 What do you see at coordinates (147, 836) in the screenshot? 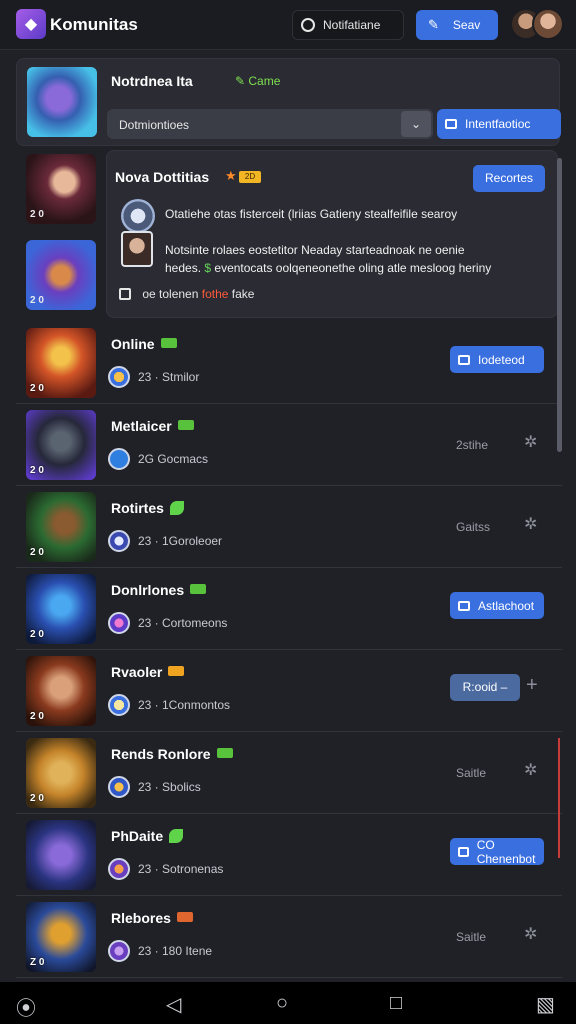
I see `list-item-name: PhDaite` at bounding box center [147, 836].